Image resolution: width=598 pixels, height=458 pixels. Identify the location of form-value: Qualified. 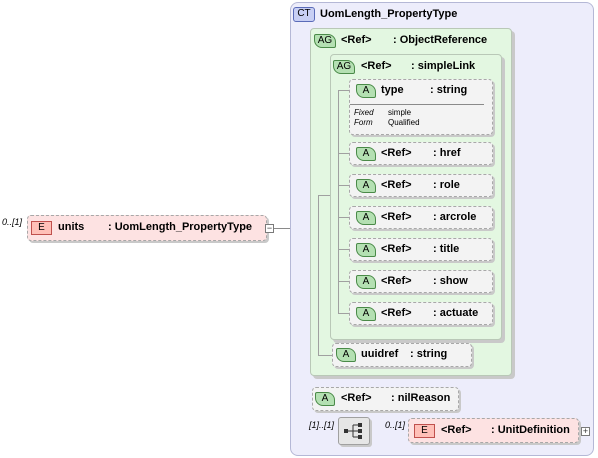
(404, 122).